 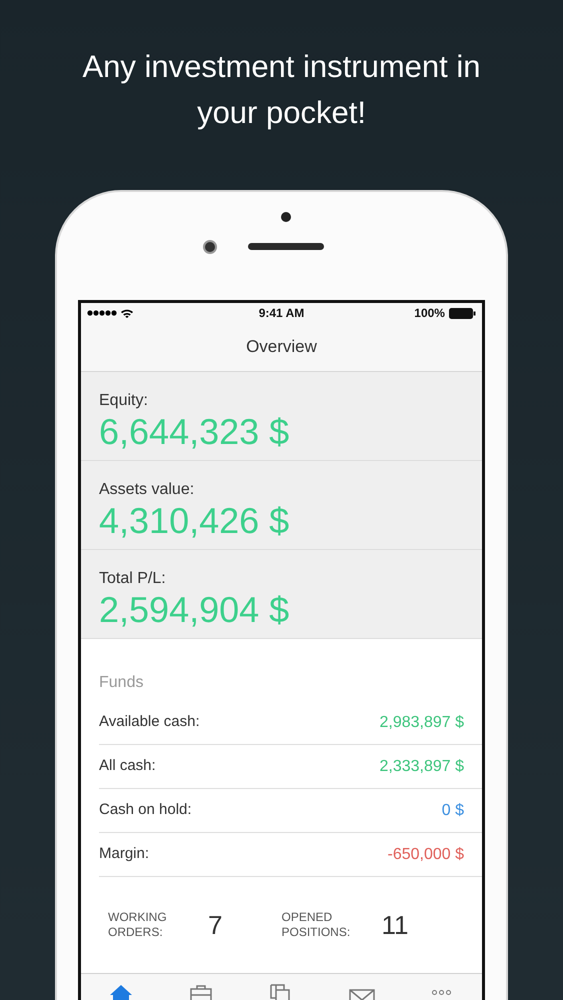 What do you see at coordinates (453, 810) in the screenshot?
I see `fund-value: 0 $` at bounding box center [453, 810].